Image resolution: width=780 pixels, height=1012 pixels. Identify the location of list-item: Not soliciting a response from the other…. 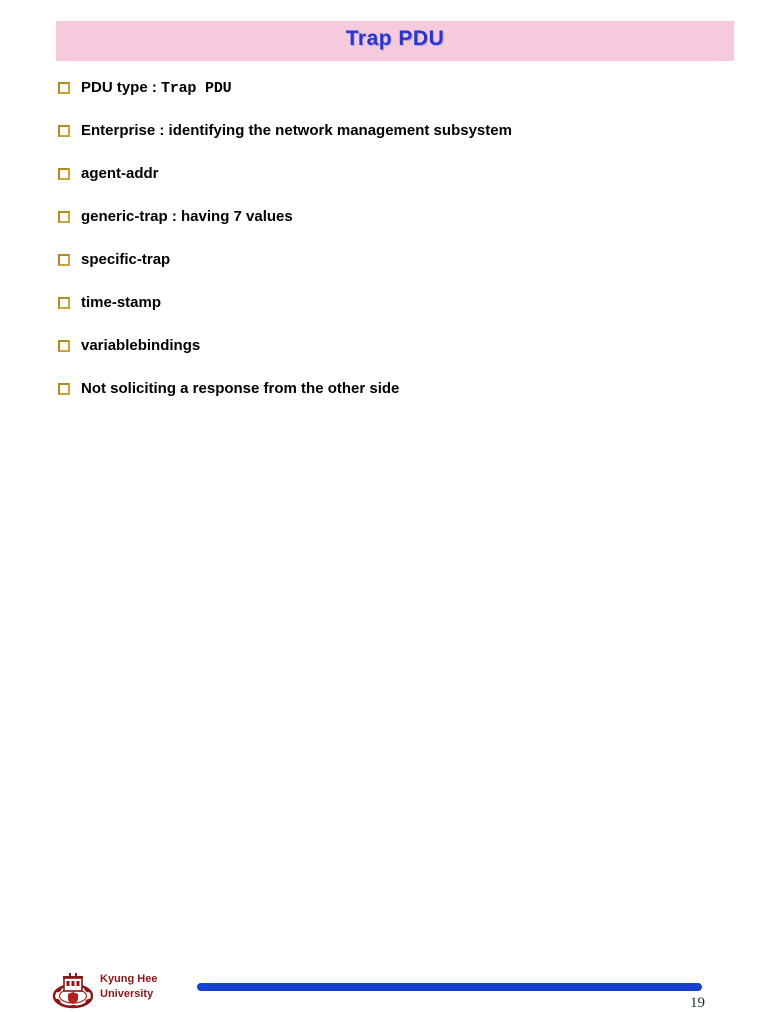
(403, 400).